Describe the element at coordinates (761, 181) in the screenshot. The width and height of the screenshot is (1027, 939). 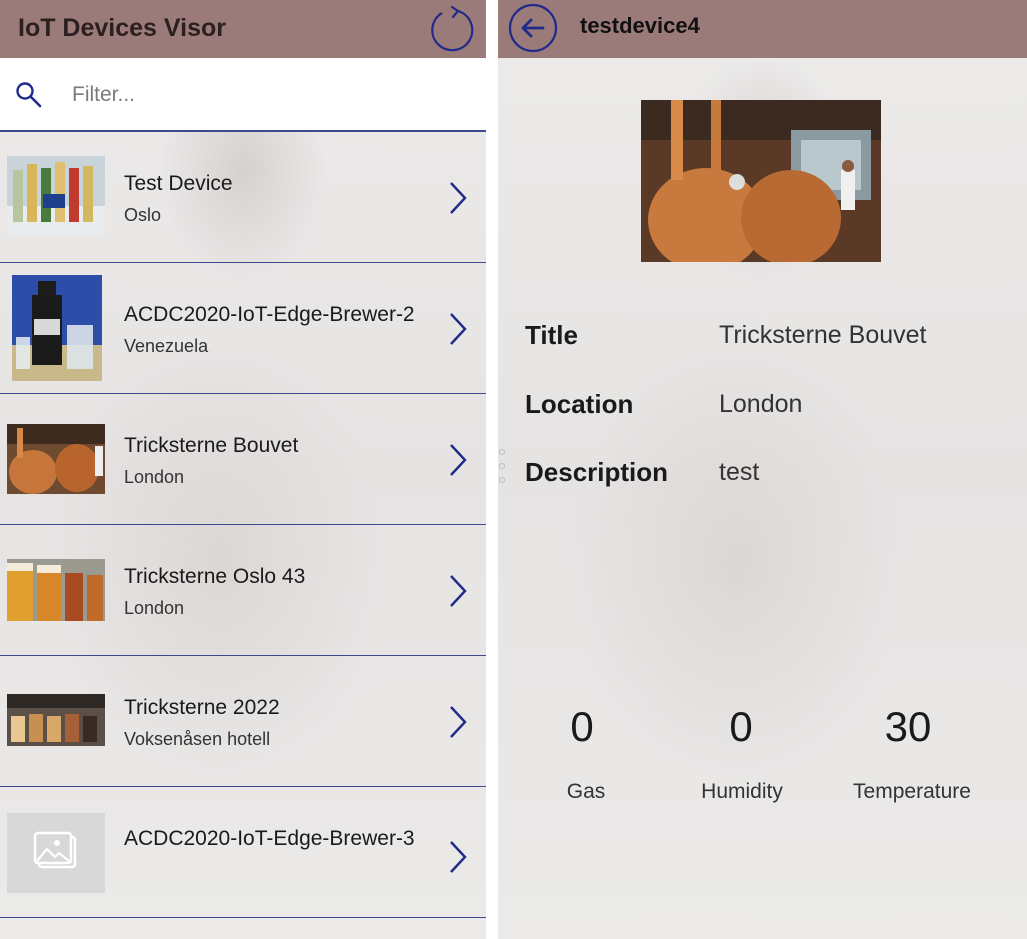
I see `device-image` at that location.